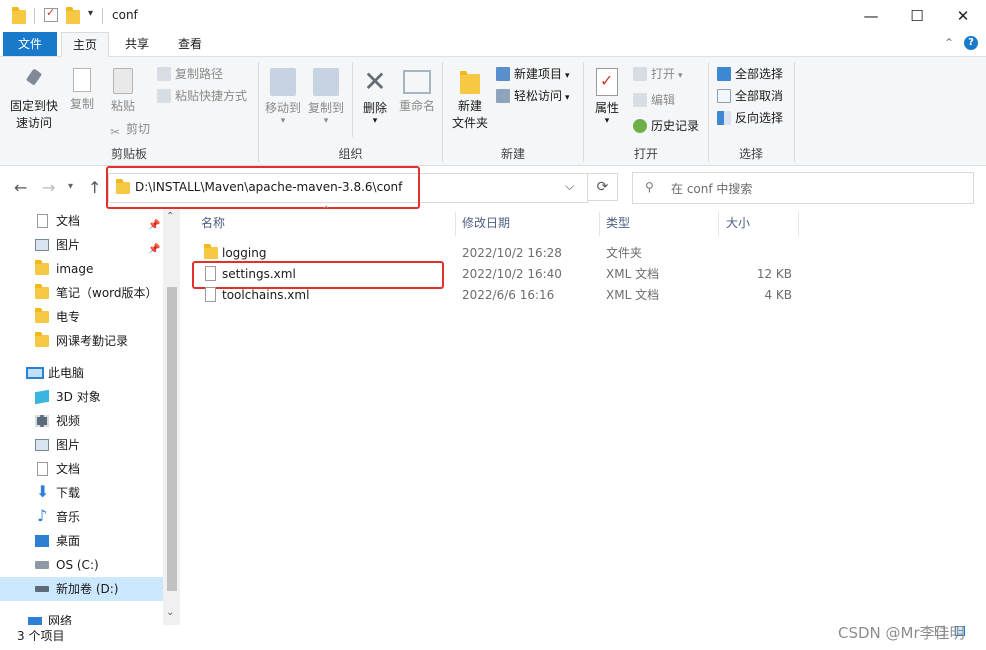  I want to click on os-drive-icon, so click(42, 565).